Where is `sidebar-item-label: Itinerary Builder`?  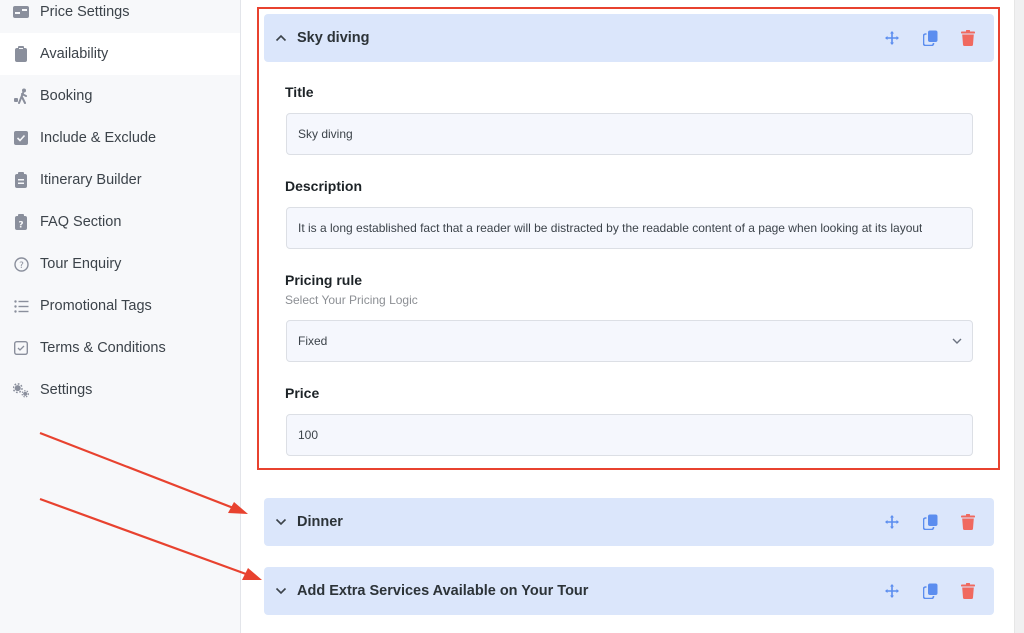
sidebar-item-label: Itinerary Builder is located at coordinates (91, 180).